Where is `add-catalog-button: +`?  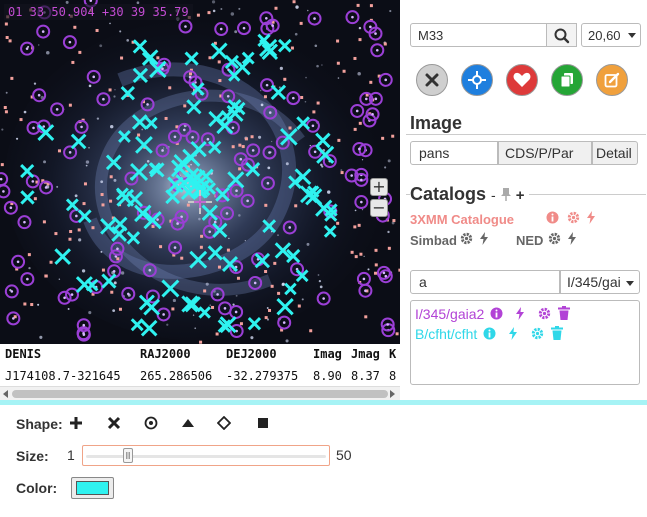
add-catalog-button: + is located at coordinates (520, 195).